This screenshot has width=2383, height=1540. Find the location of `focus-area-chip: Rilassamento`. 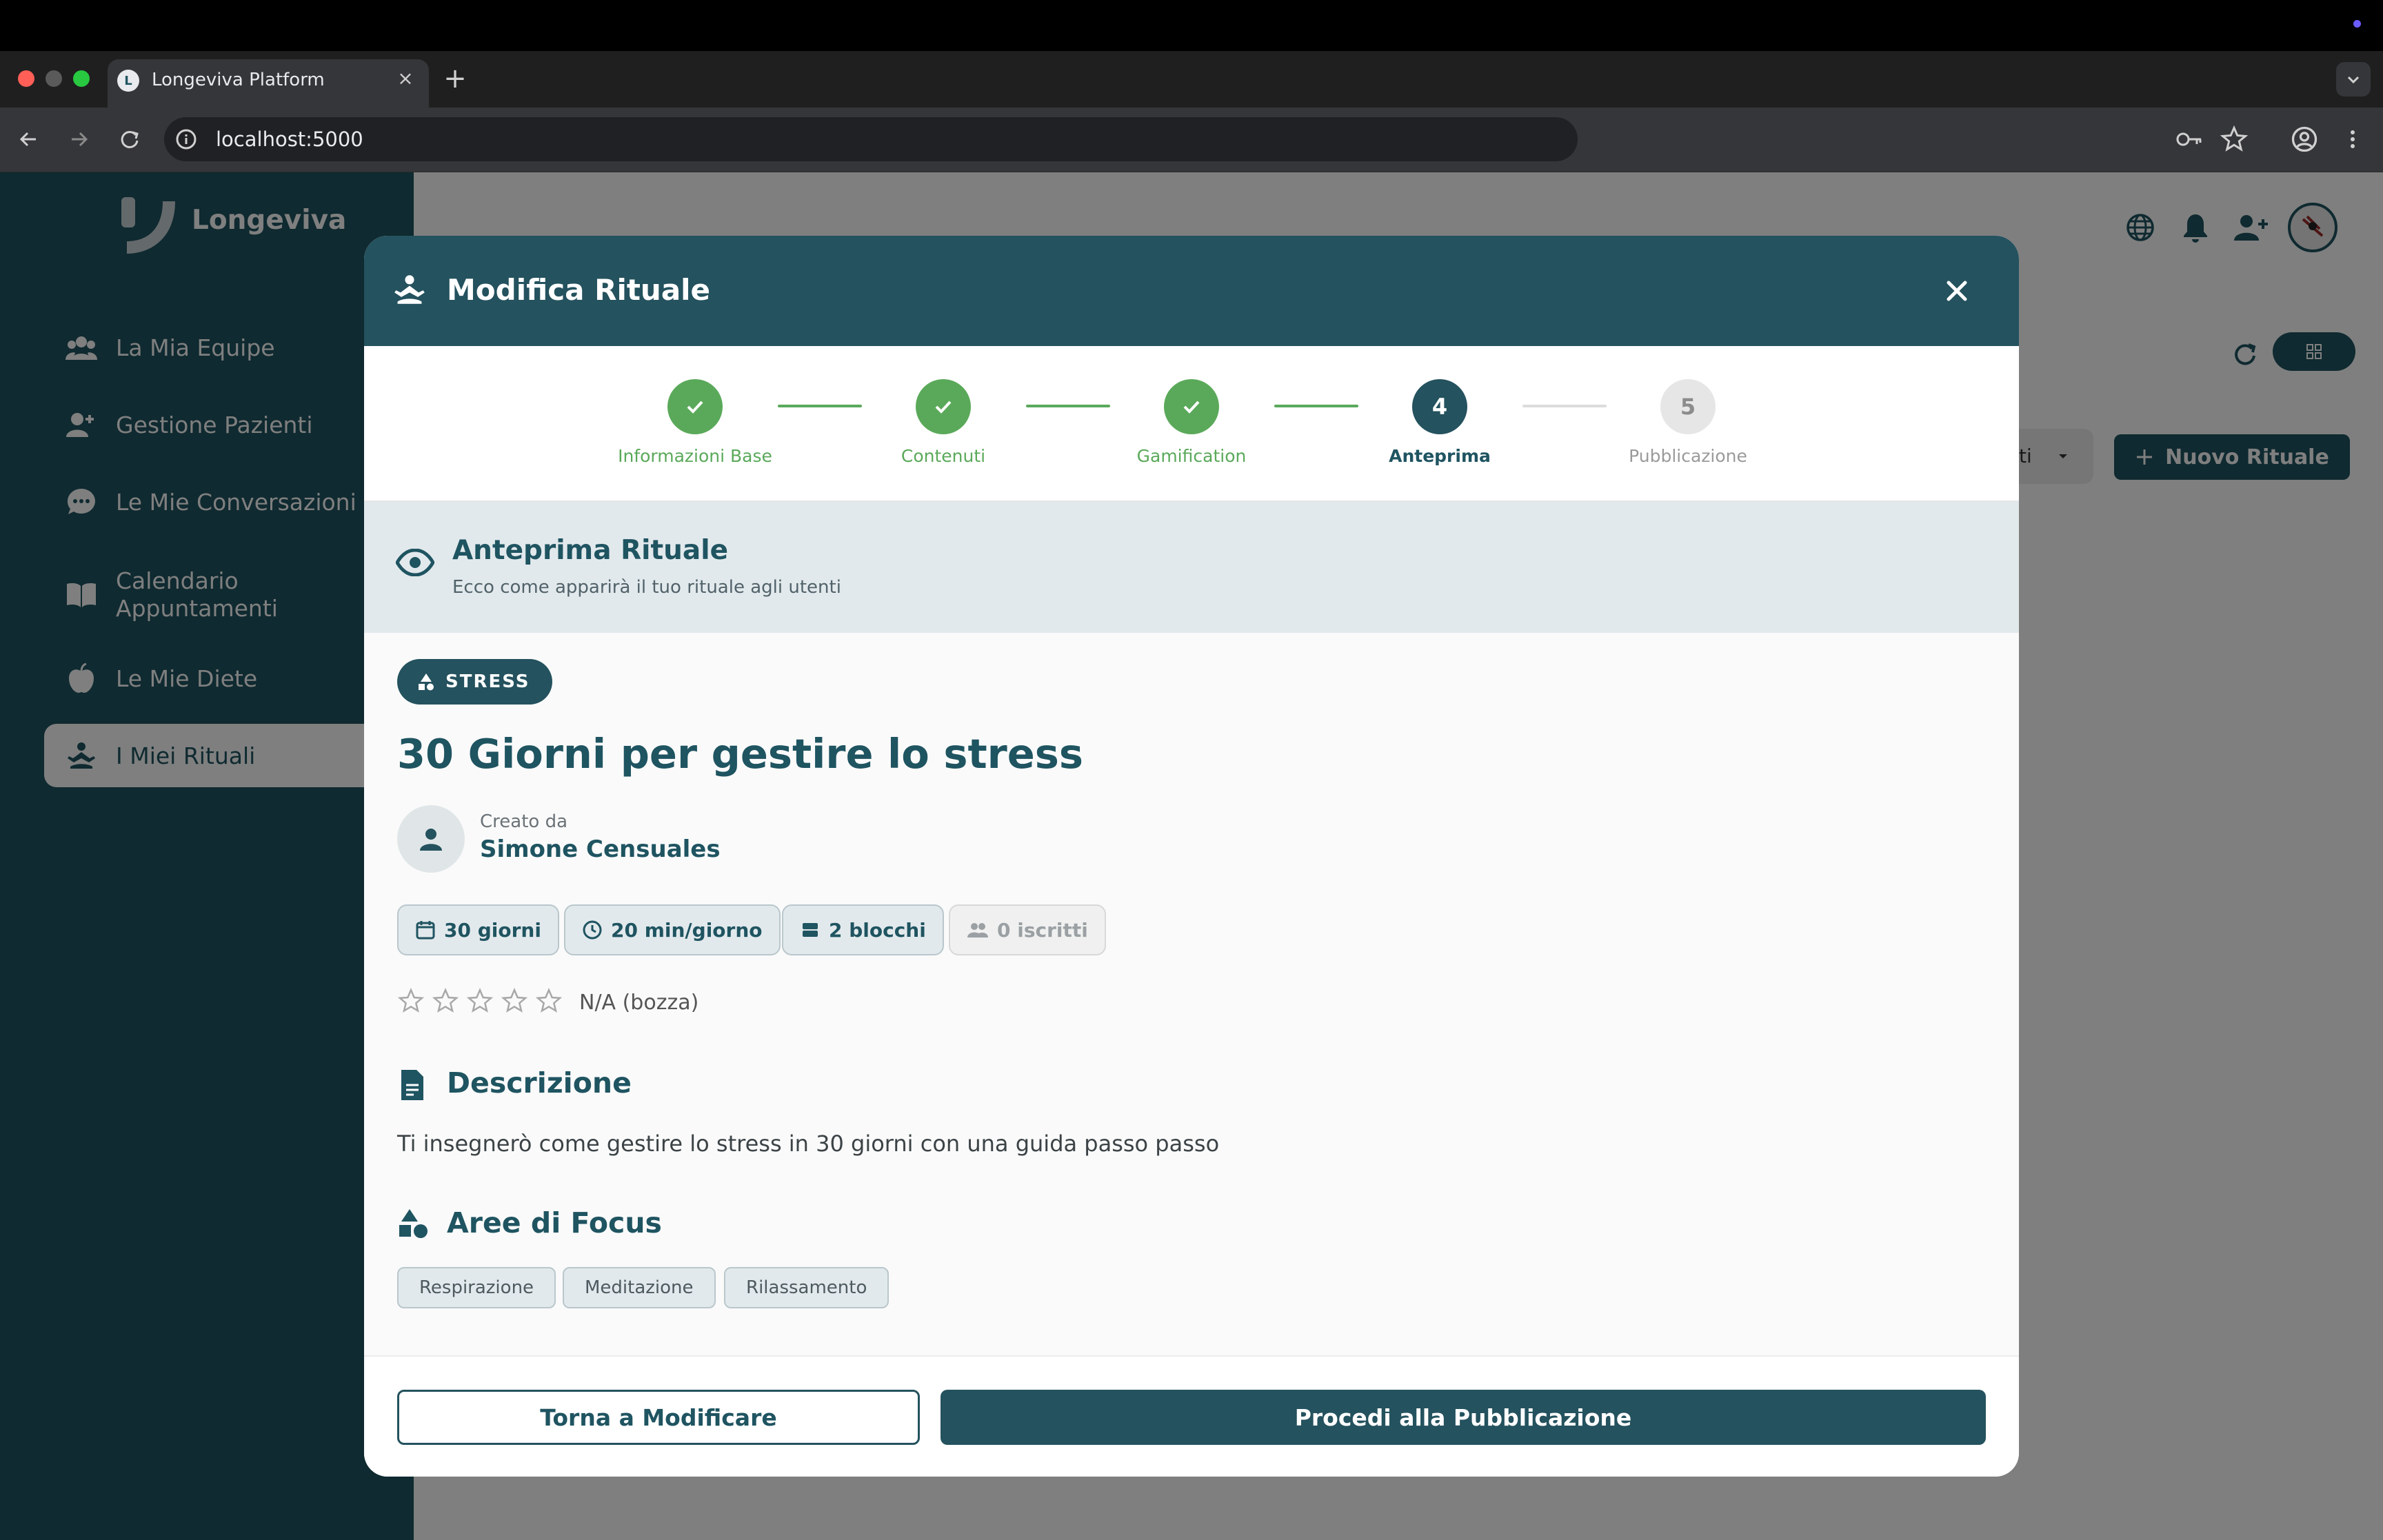

focus-area-chip: Rilassamento is located at coordinates (806, 1288).